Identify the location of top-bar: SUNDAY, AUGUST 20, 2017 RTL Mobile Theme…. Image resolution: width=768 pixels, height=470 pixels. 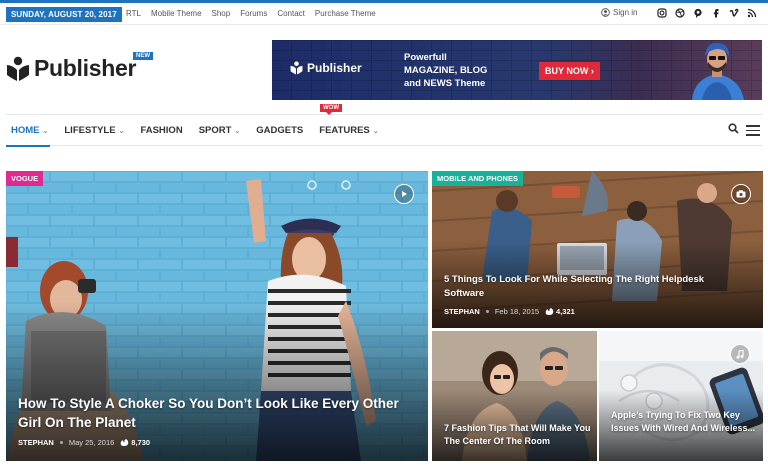
(384, 14).